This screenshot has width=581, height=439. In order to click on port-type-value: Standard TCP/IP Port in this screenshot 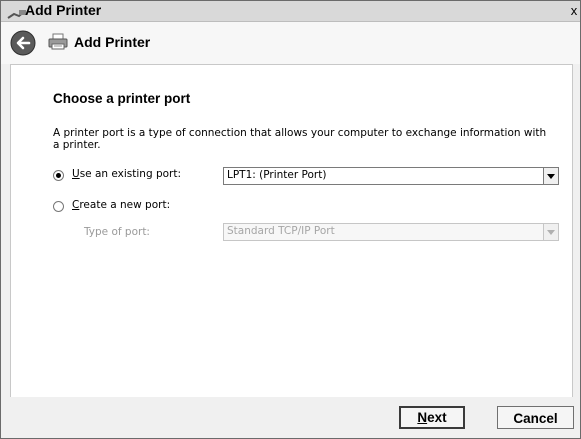, I will do `click(281, 231)`.